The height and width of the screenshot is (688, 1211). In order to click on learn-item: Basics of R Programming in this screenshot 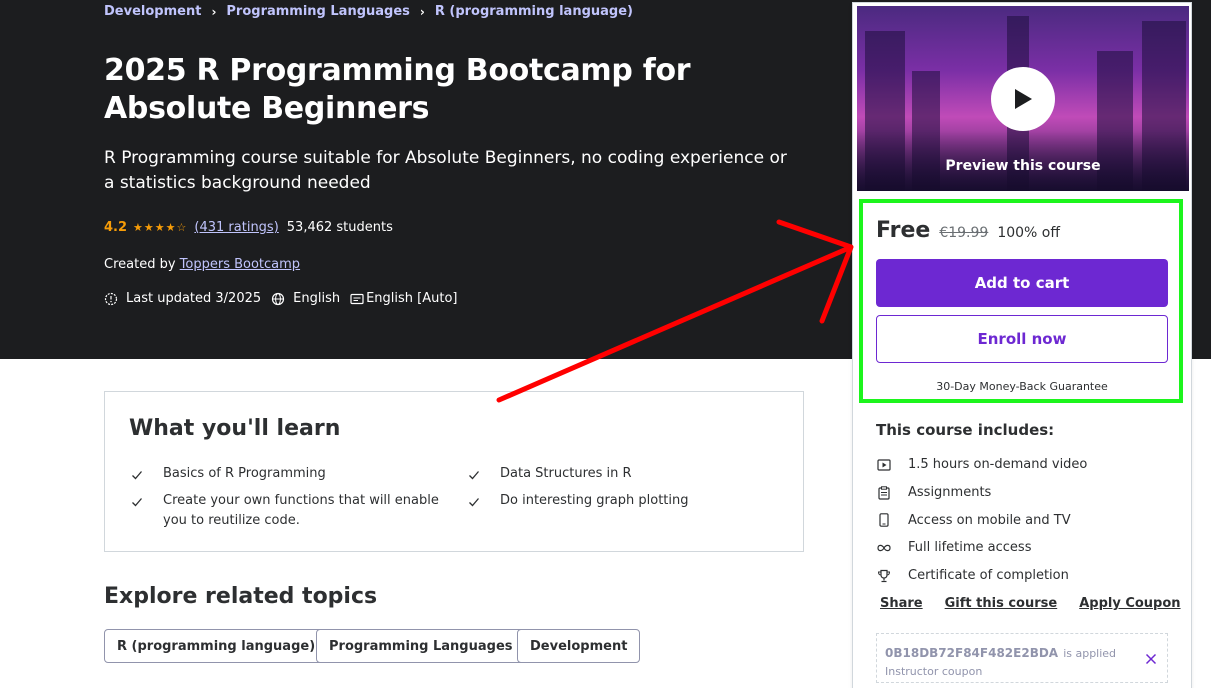, I will do `click(291, 475)`.